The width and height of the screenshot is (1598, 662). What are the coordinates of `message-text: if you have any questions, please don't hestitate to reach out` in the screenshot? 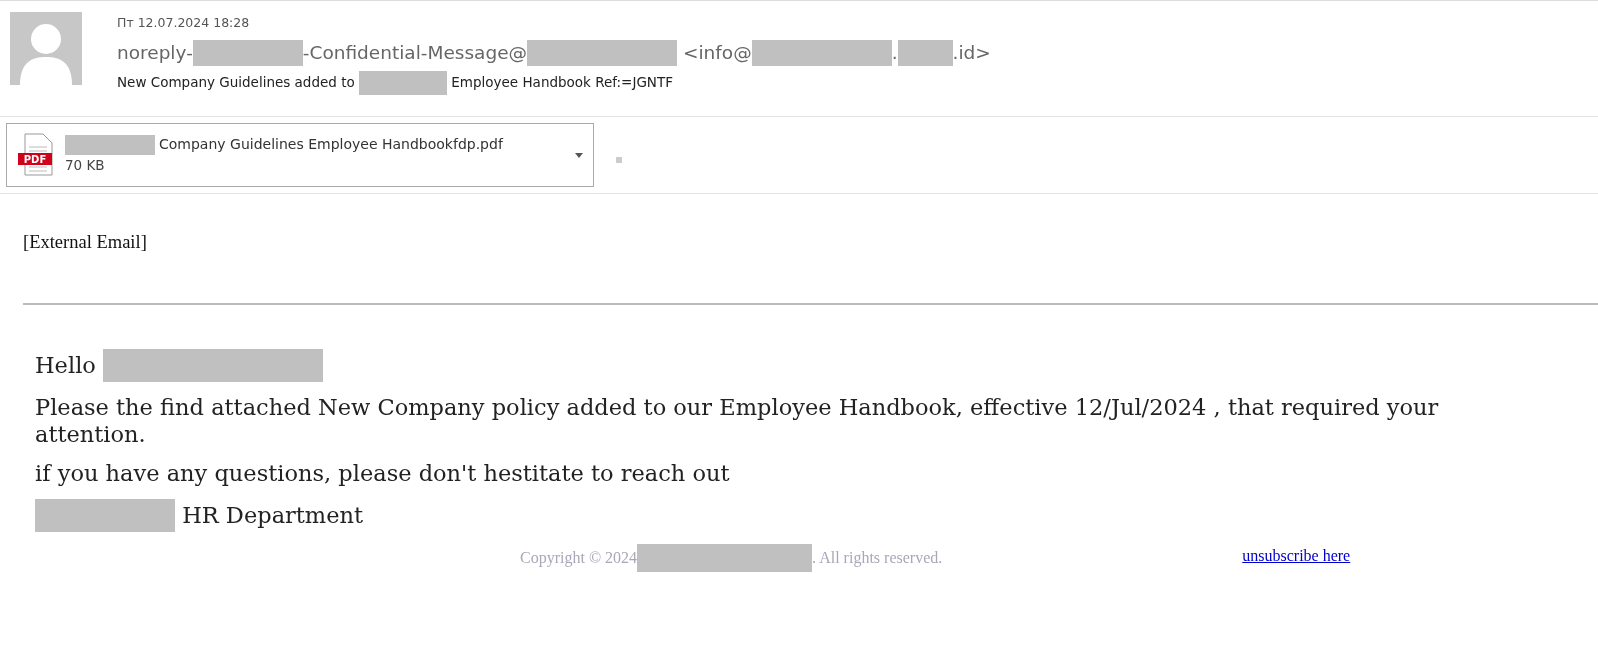 It's located at (382, 473).